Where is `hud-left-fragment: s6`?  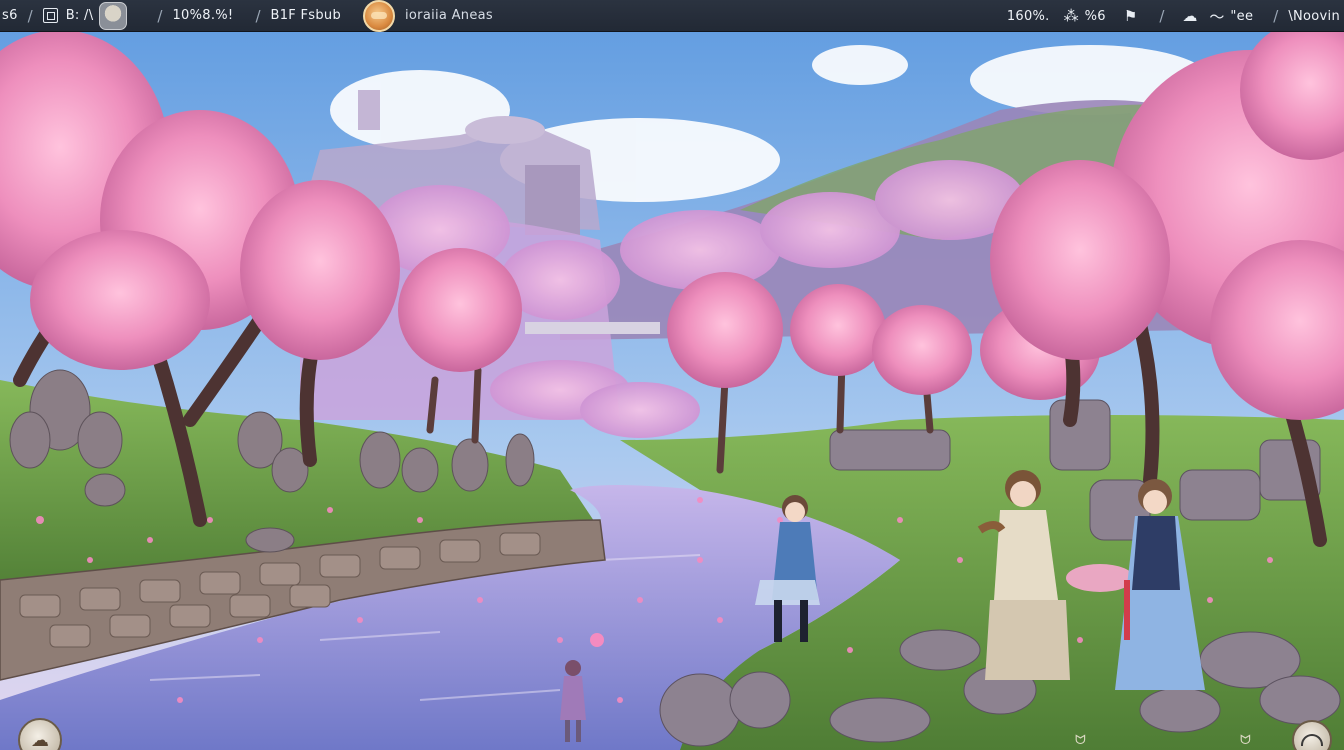
hud-left-fragment: s6 is located at coordinates (10, 15).